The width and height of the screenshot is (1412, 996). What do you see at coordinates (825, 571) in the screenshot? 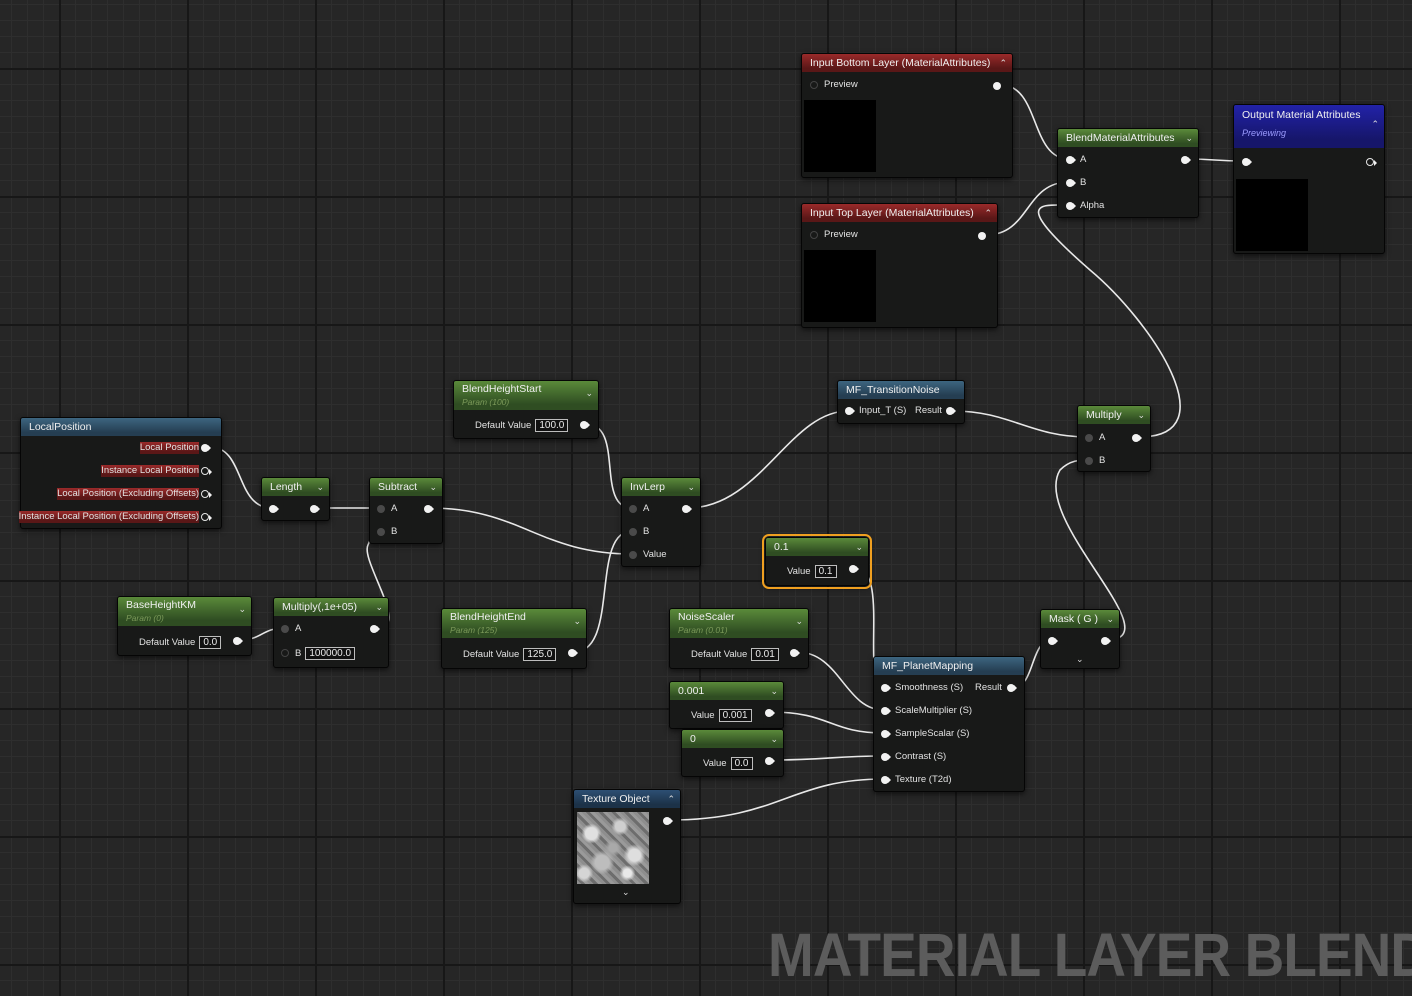
I see `value-field: 0.1` at bounding box center [825, 571].